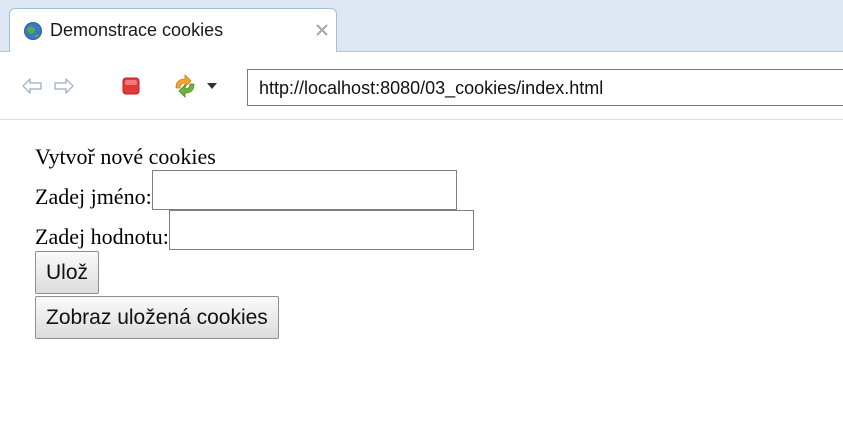  I want to click on show-cookies-button: Zobraz uložená cookies, so click(157, 317).